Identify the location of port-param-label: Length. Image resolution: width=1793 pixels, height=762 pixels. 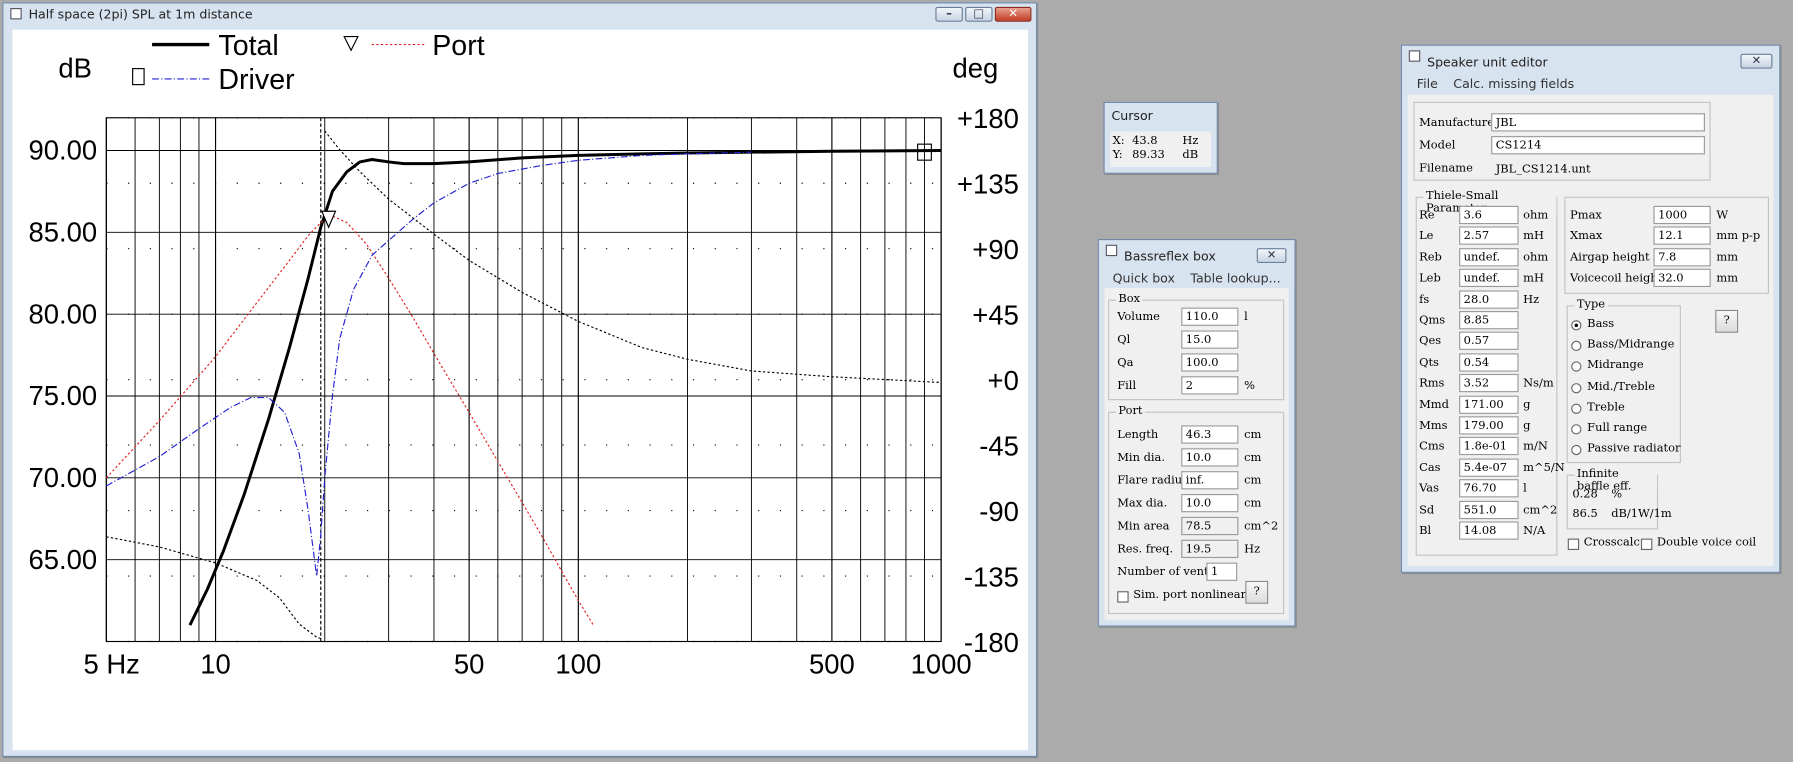
(1138, 435).